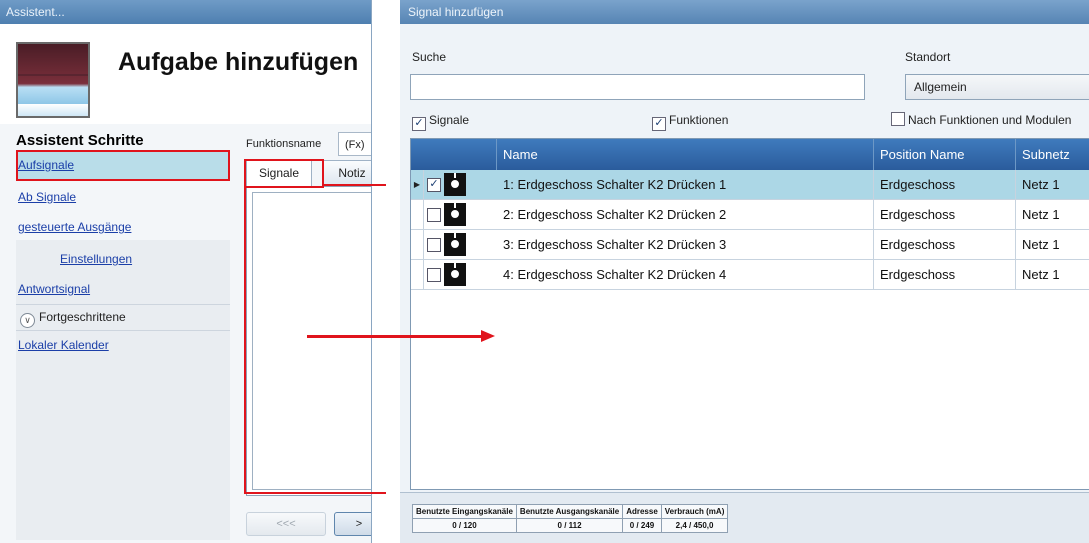 This screenshot has height=543, width=1089. I want to click on arrow-shaft, so click(395, 336).